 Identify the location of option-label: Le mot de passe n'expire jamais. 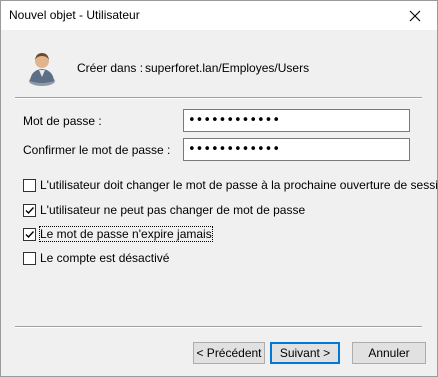
(126, 234).